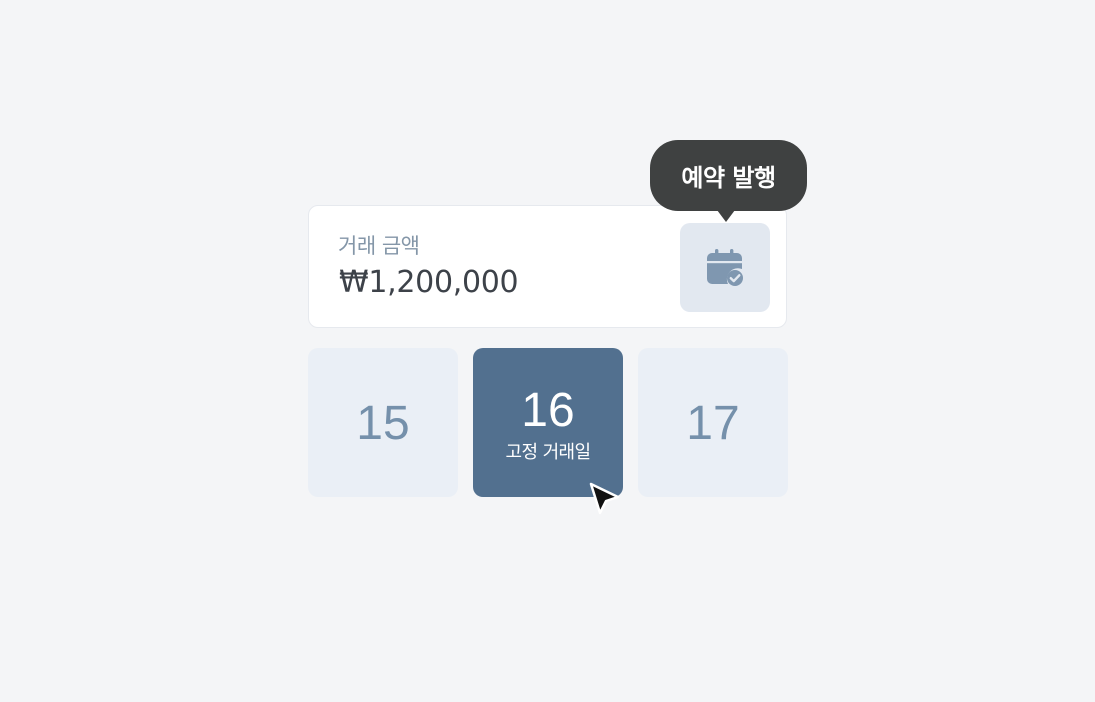 This screenshot has width=1095, height=702. I want to click on tooltip-text: 예약 발행, so click(728, 178).